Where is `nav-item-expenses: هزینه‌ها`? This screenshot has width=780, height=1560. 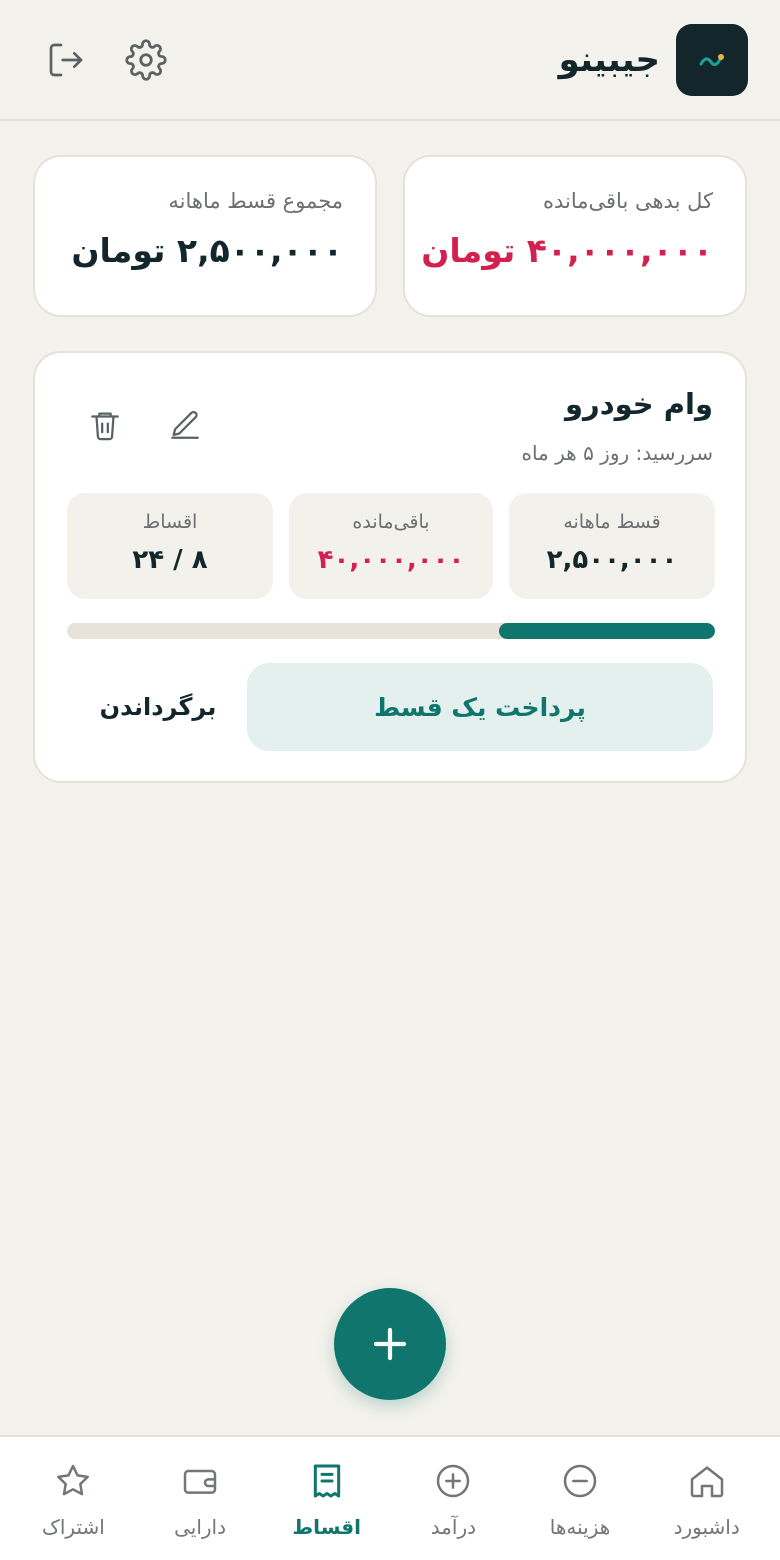
nav-item-expenses: هزینه‌ها is located at coordinates (580, 1499).